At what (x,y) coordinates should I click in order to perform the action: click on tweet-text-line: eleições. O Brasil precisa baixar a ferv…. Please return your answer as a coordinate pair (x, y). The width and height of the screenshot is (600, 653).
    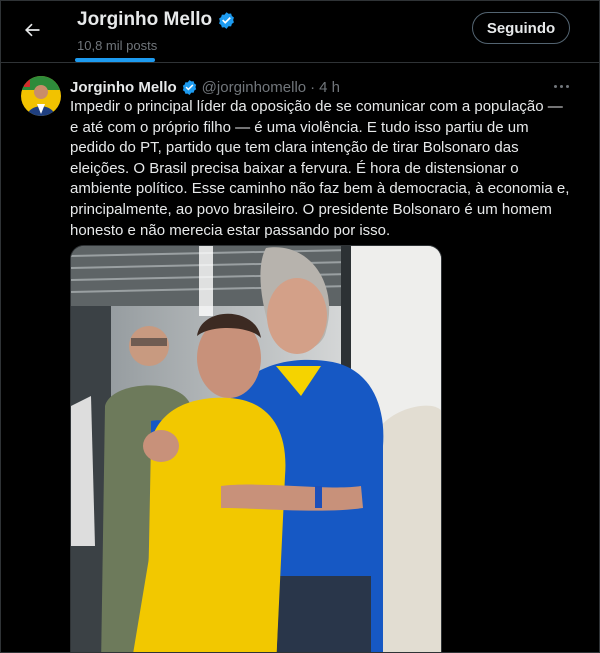
    Looking at the image, I should click on (294, 168).